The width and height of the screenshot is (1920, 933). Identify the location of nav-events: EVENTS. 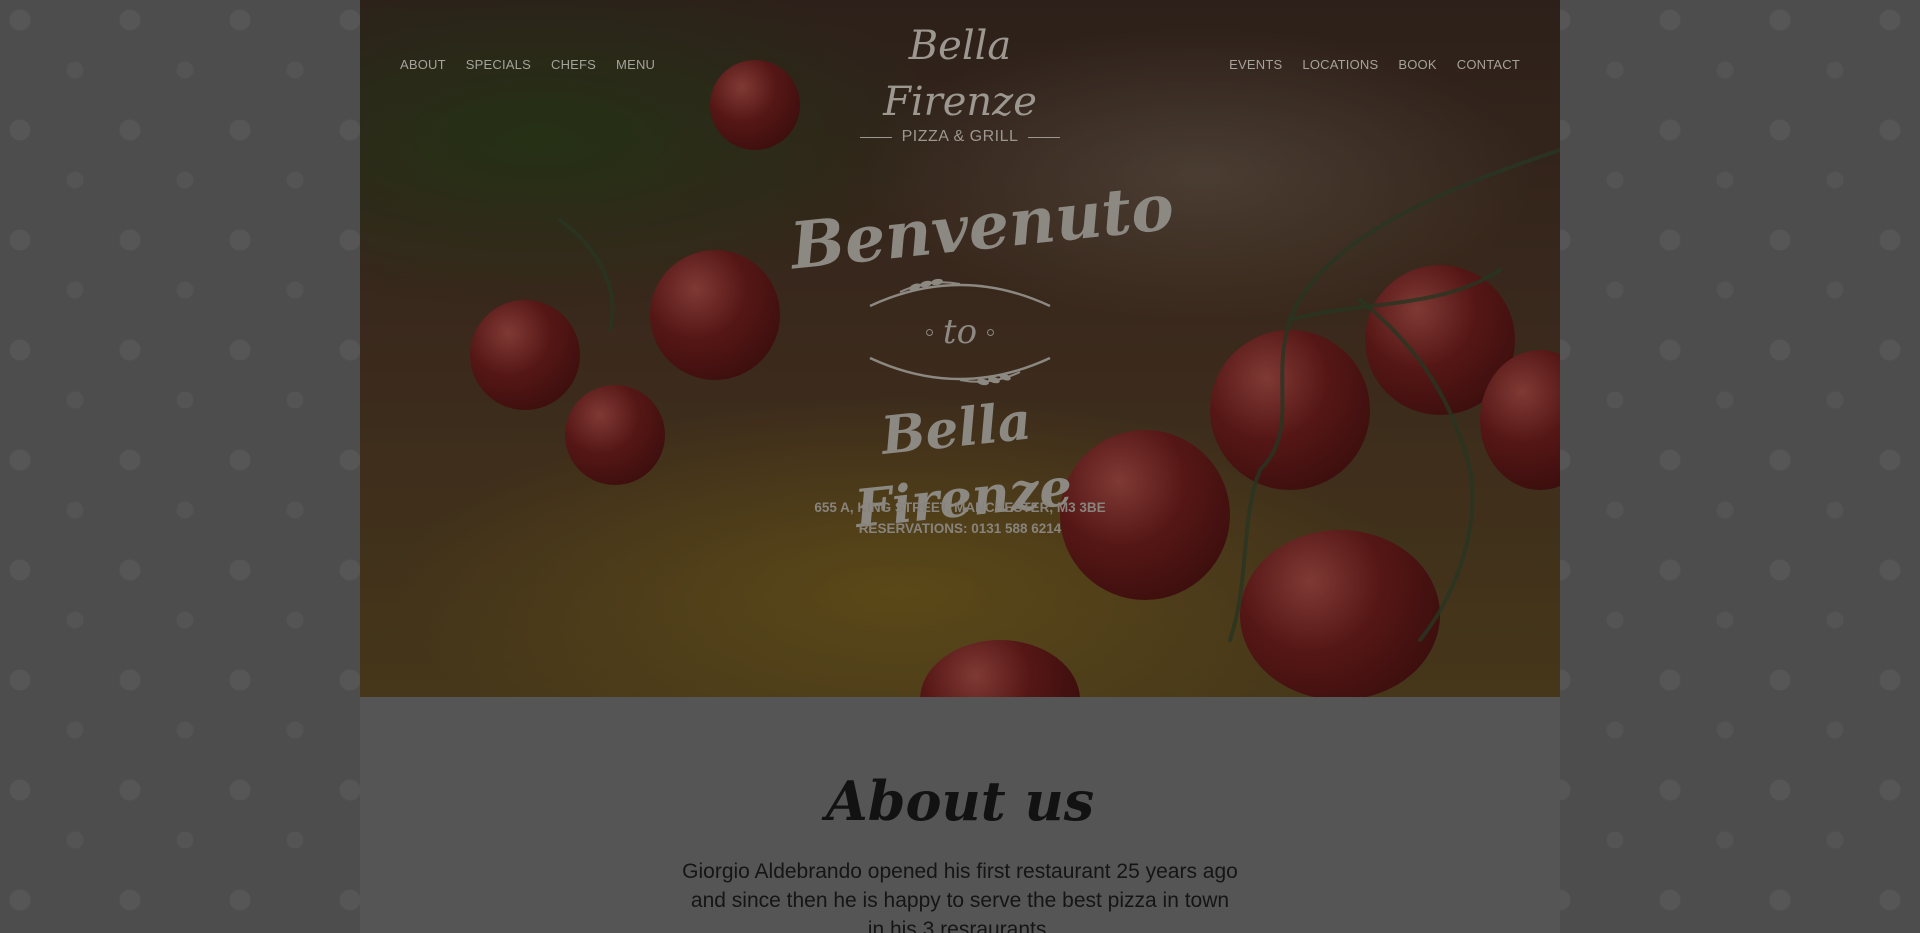
(1255, 64).